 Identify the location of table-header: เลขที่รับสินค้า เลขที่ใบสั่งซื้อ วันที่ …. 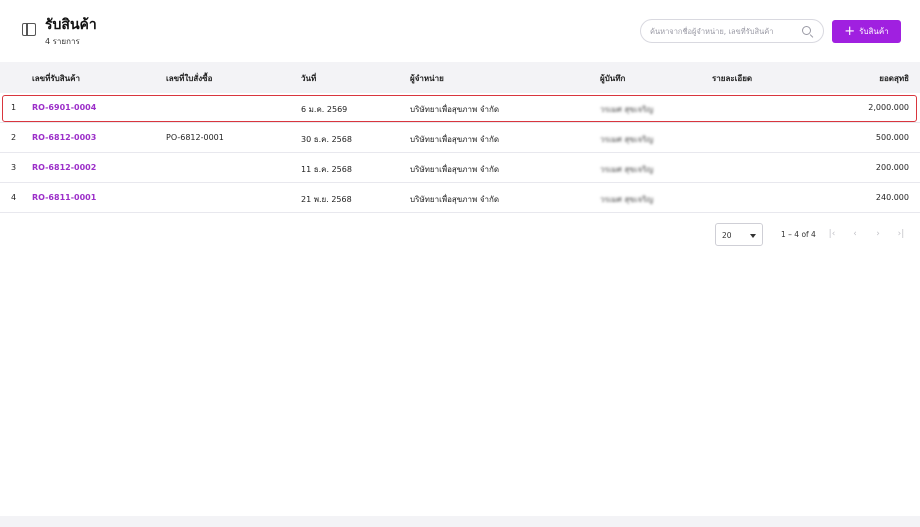
(460, 77).